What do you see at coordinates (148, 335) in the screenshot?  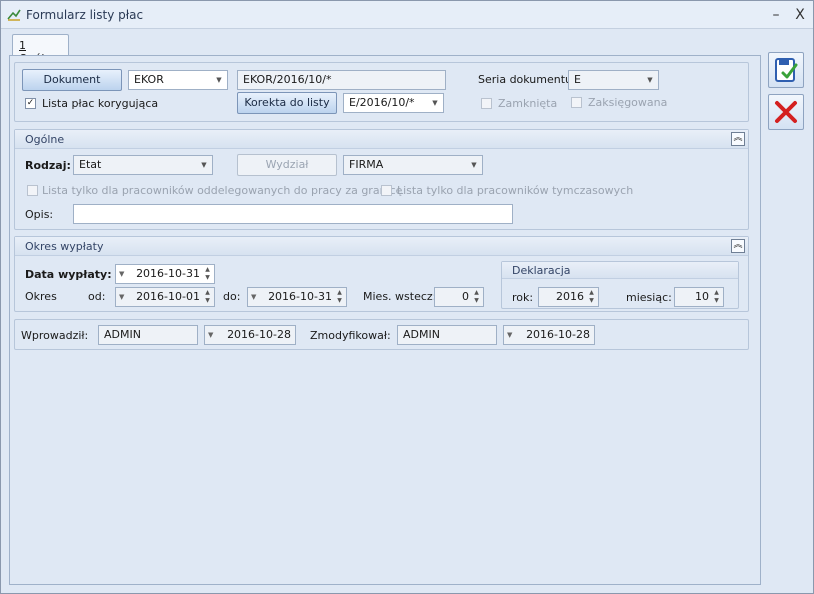 I see `wprowadzil-user-field: ADMIN` at bounding box center [148, 335].